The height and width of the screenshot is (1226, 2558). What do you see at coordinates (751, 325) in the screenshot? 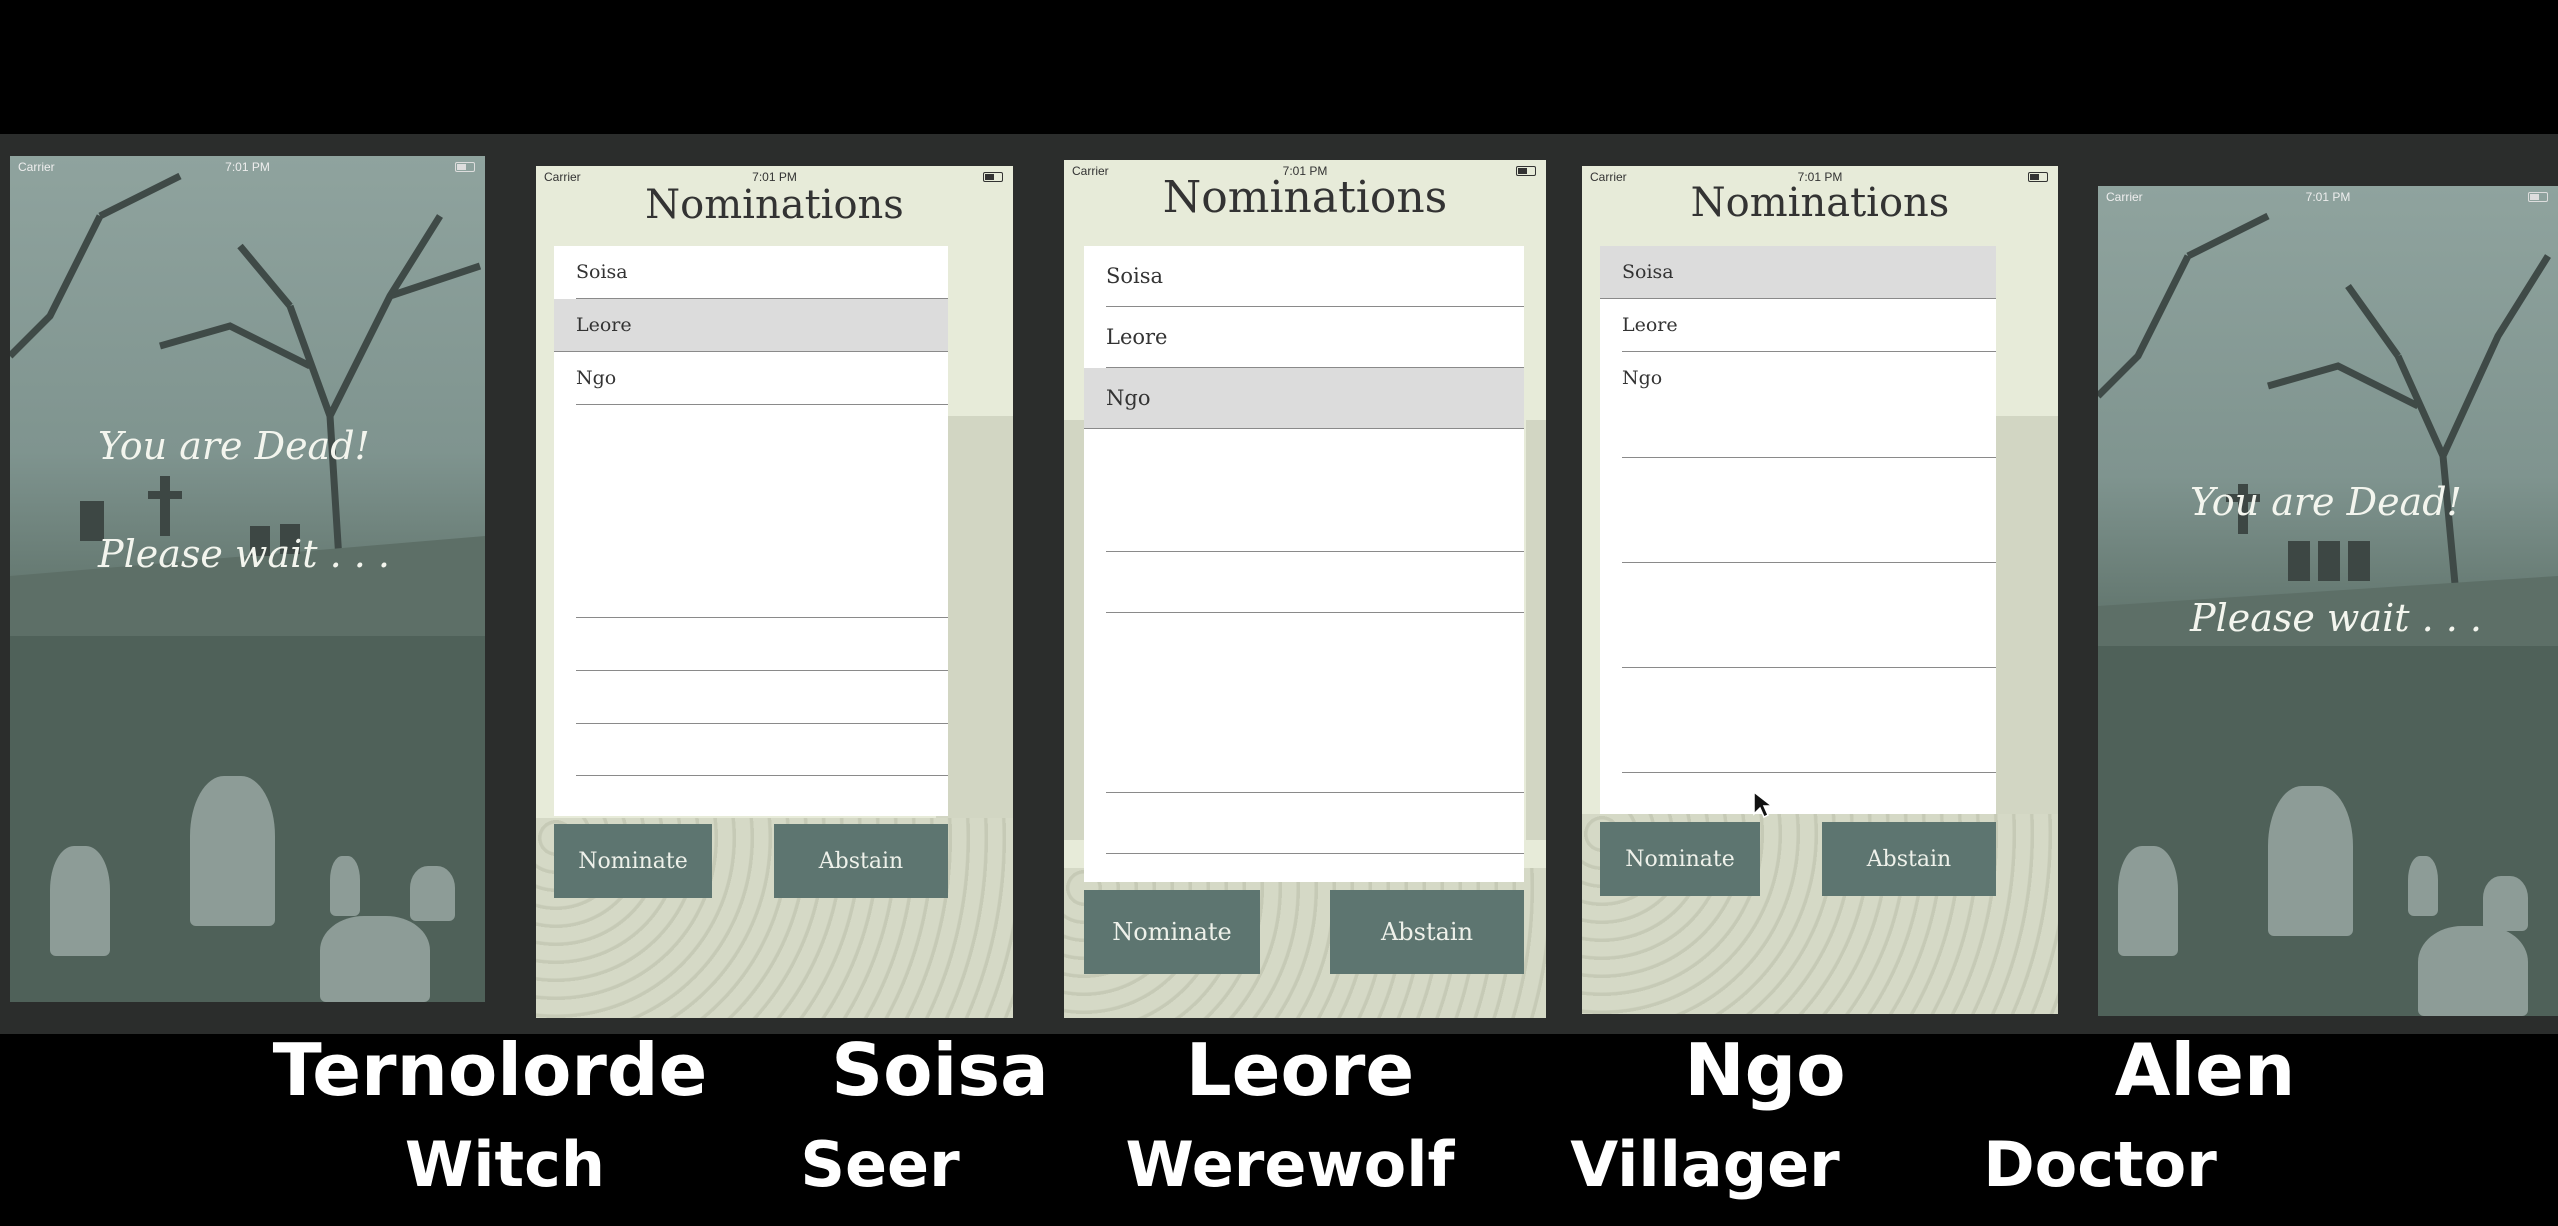
I see `list-item-selected: Leore` at bounding box center [751, 325].